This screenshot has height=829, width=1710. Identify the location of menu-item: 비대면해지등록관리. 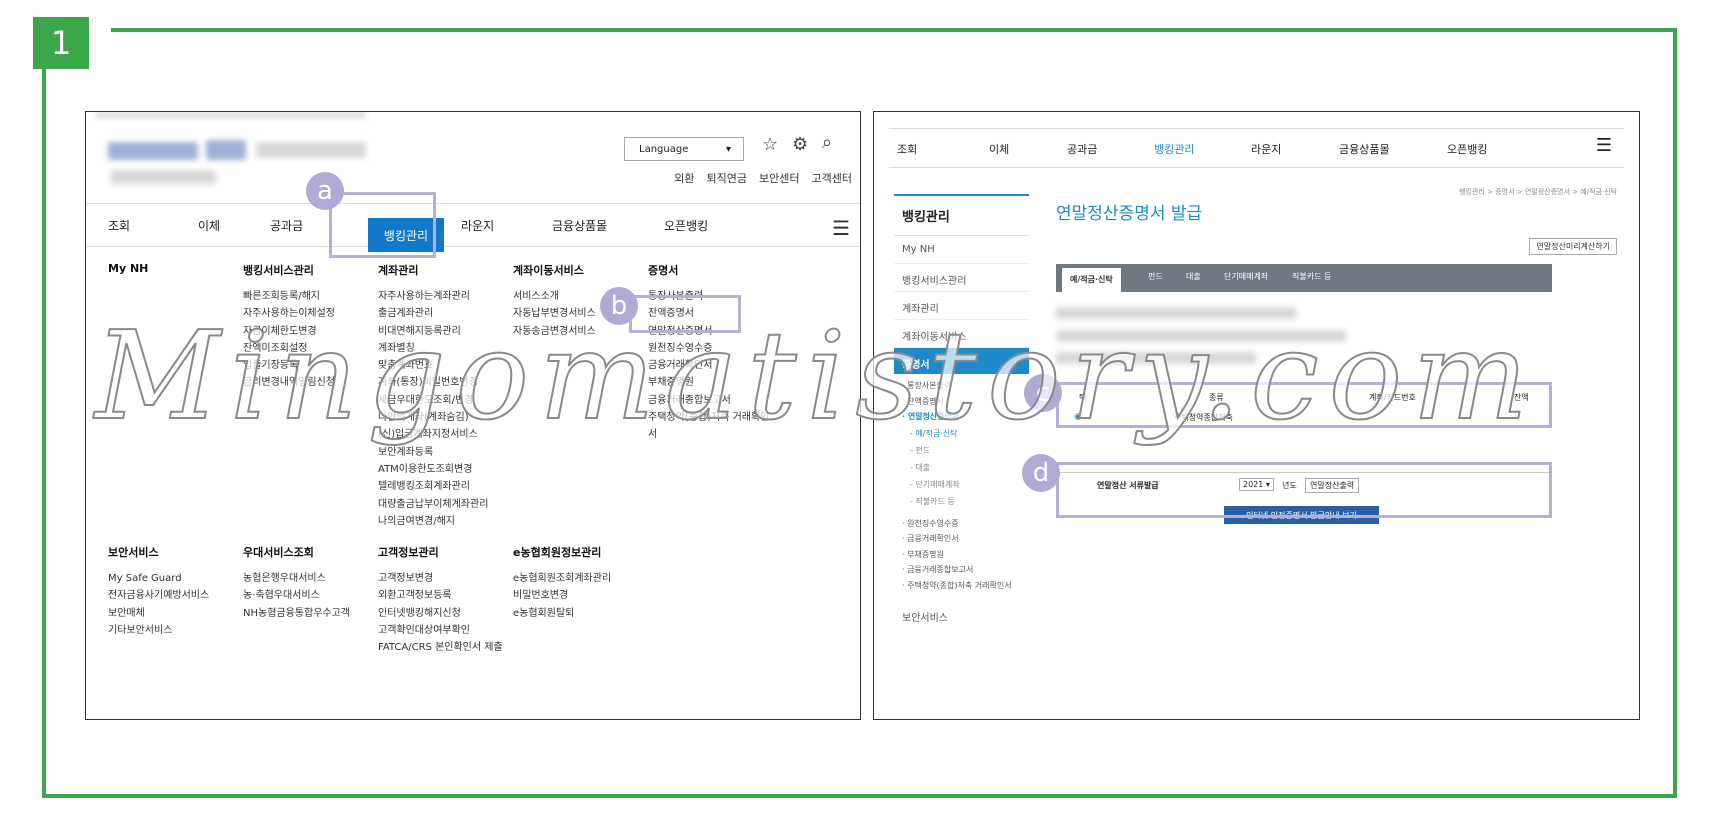
(433, 331).